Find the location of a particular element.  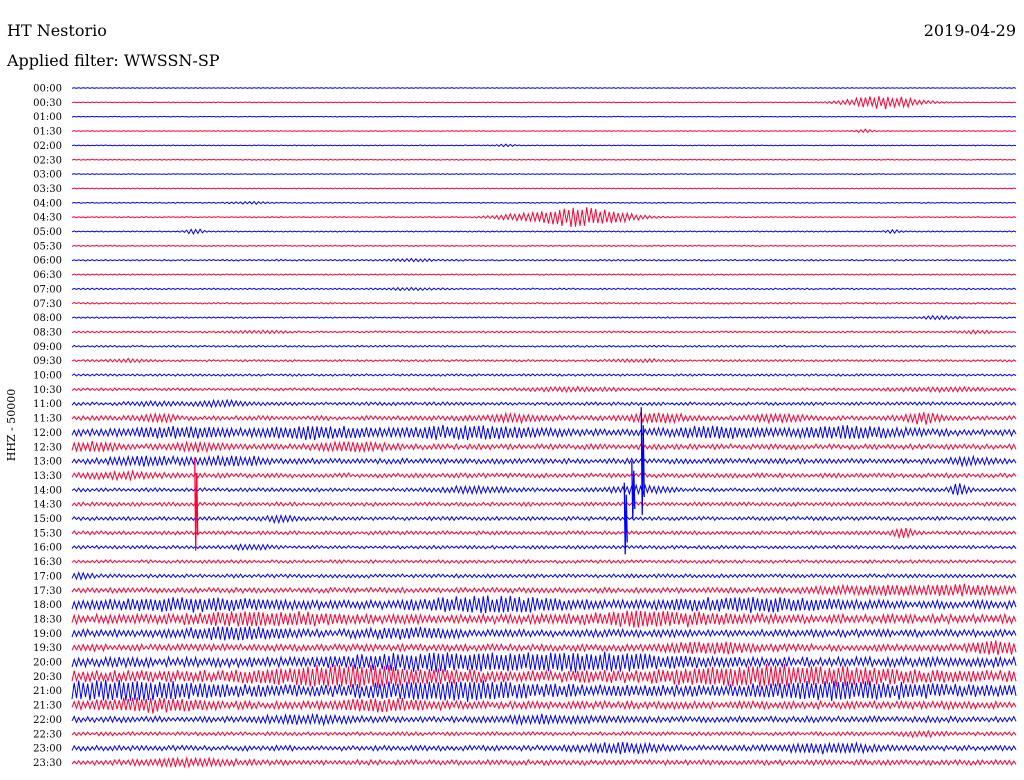

row-time-label: 04:00 is located at coordinates (47, 203).